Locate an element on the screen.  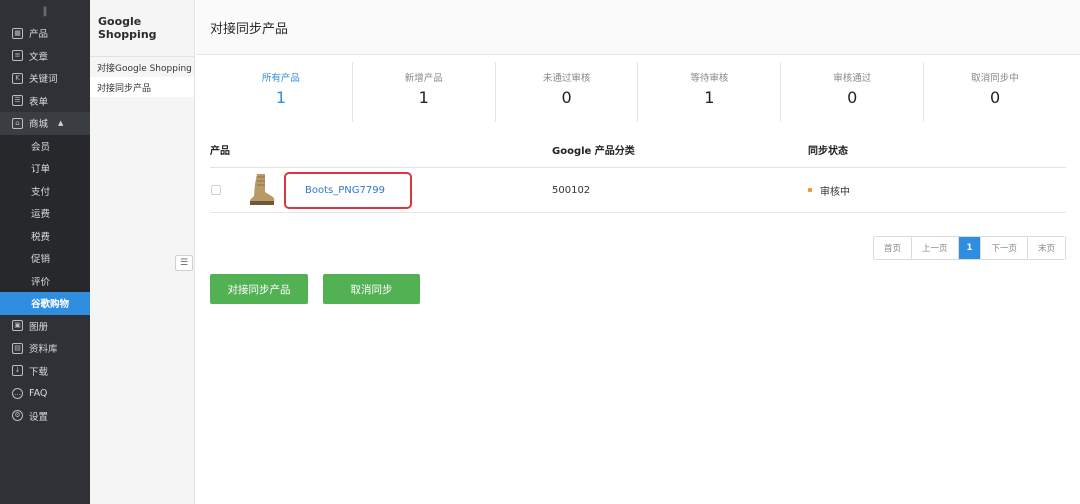
grid-icon: ▦ is located at coordinates (17, 33).